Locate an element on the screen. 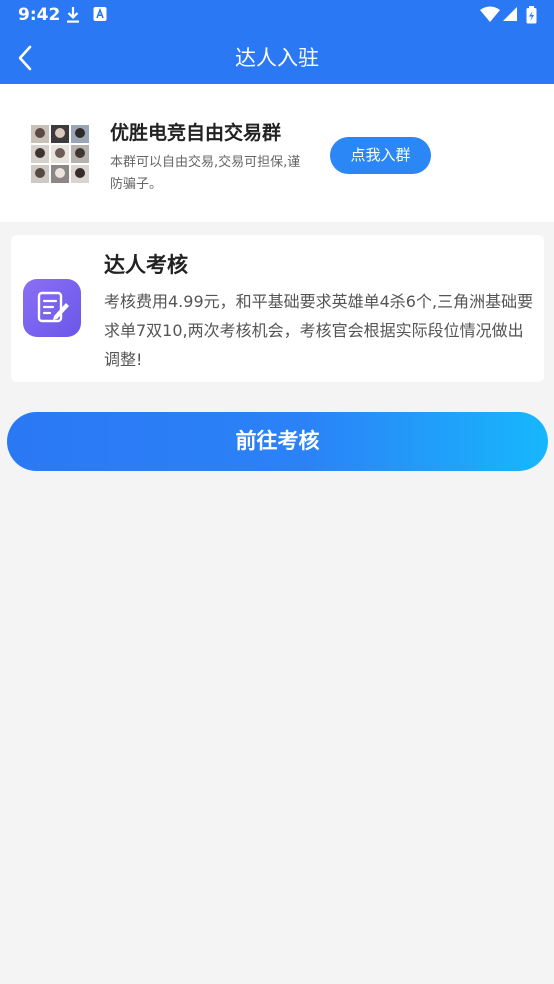 This screenshot has width=554, height=984. status-bar: 9:42 is located at coordinates (277, 15).